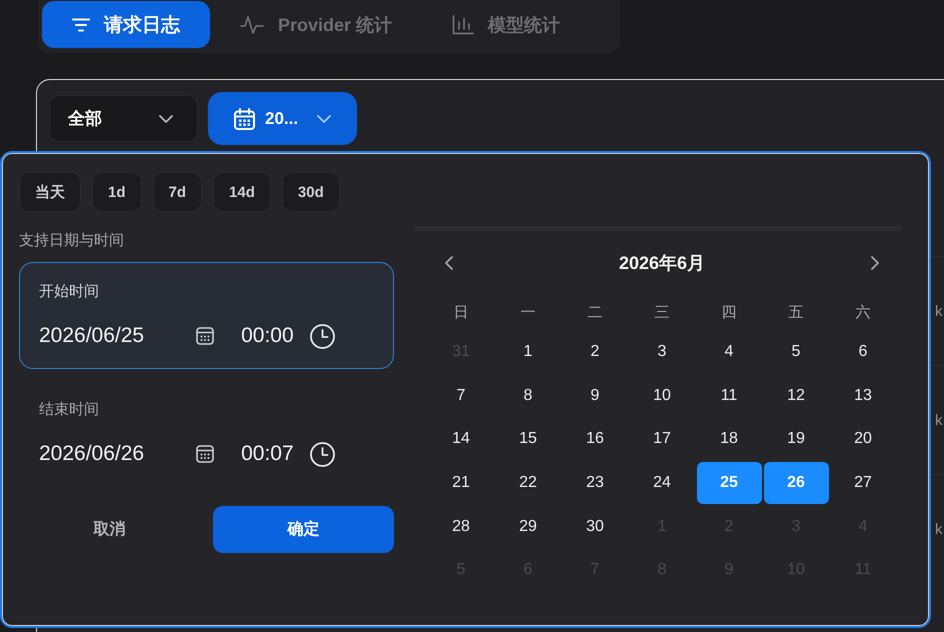 The width and height of the screenshot is (944, 632). What do you see at coordinates (662, 263) in the screenshot?
I see `month-title: 2026年6月` at bounding box center [662, 263].